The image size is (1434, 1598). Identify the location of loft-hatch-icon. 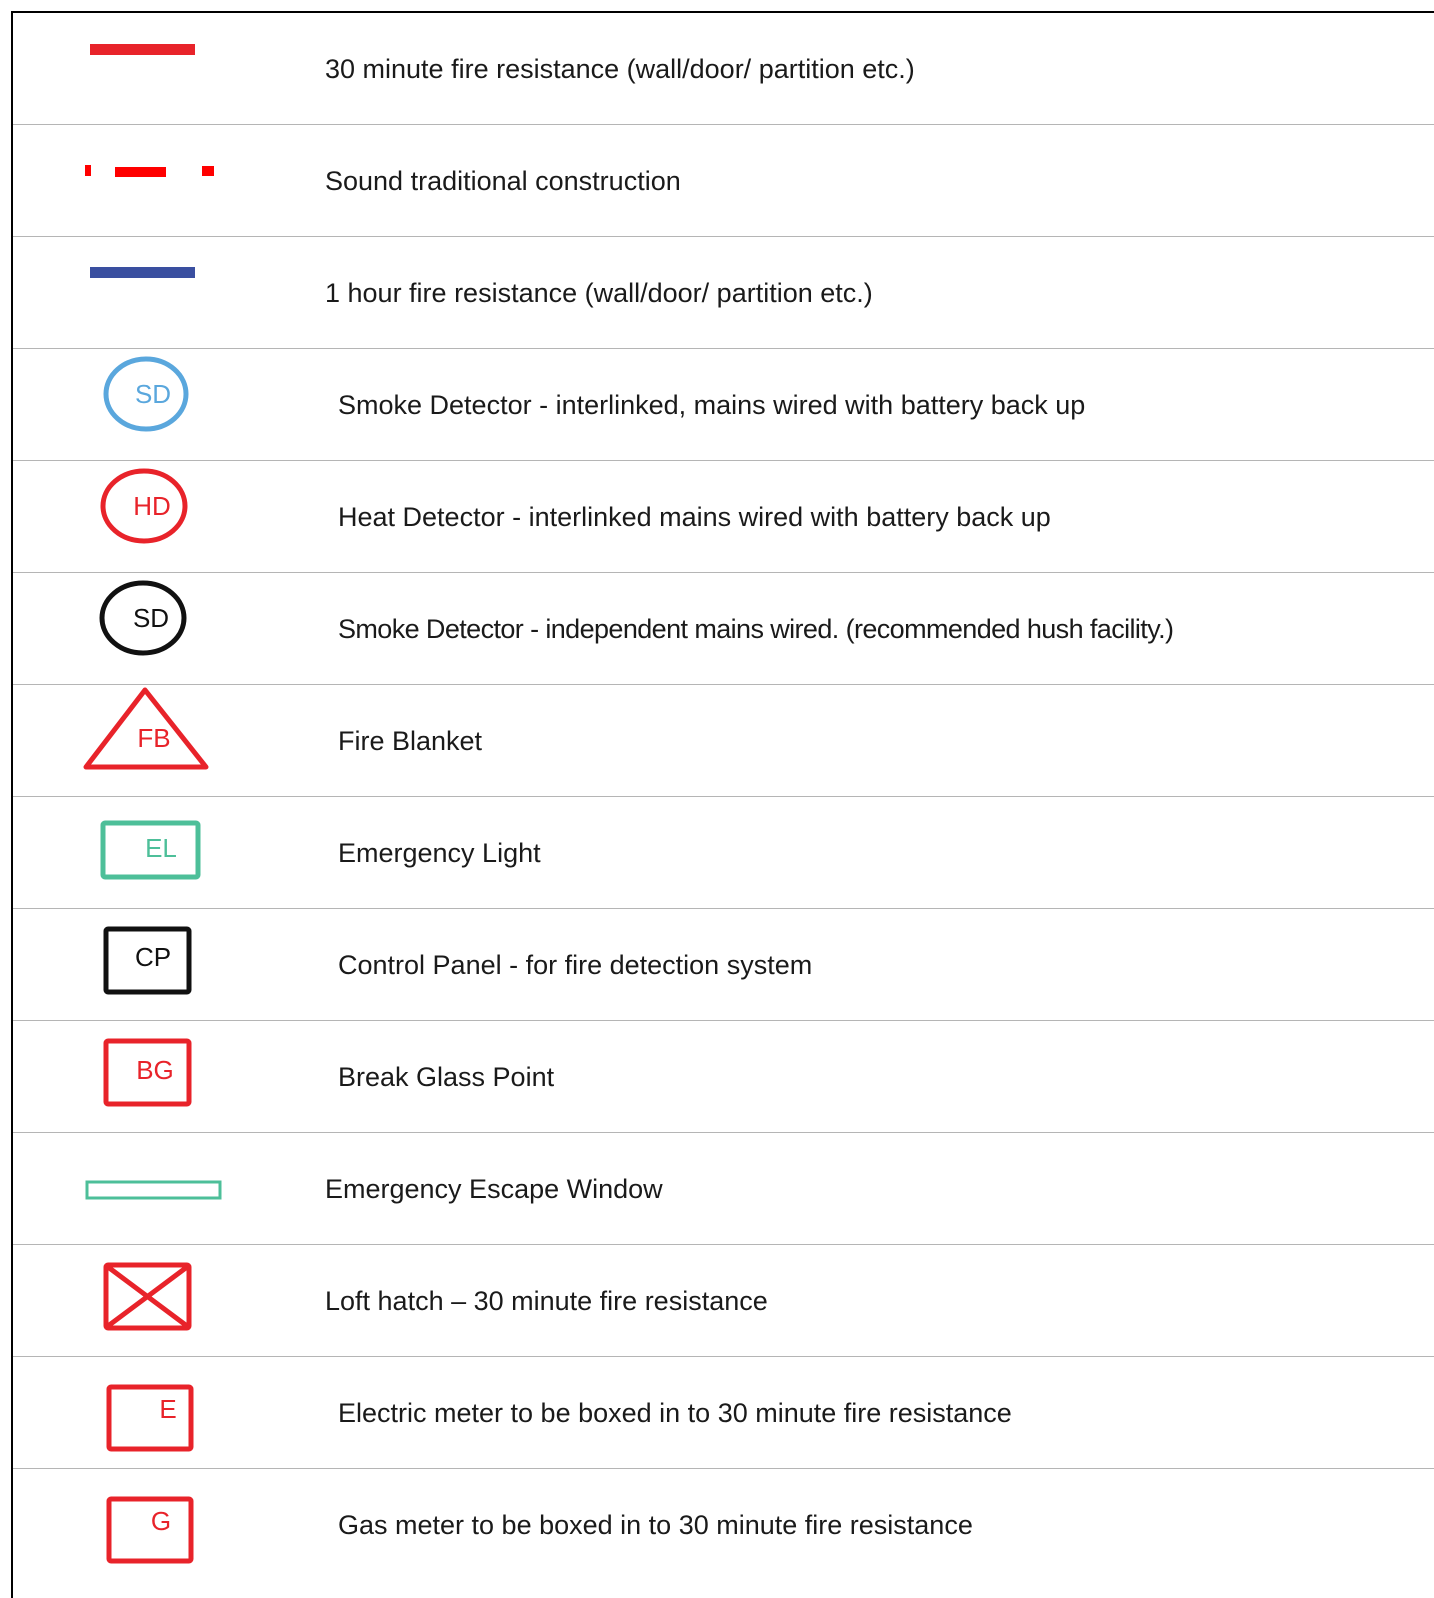
(158, 1301).